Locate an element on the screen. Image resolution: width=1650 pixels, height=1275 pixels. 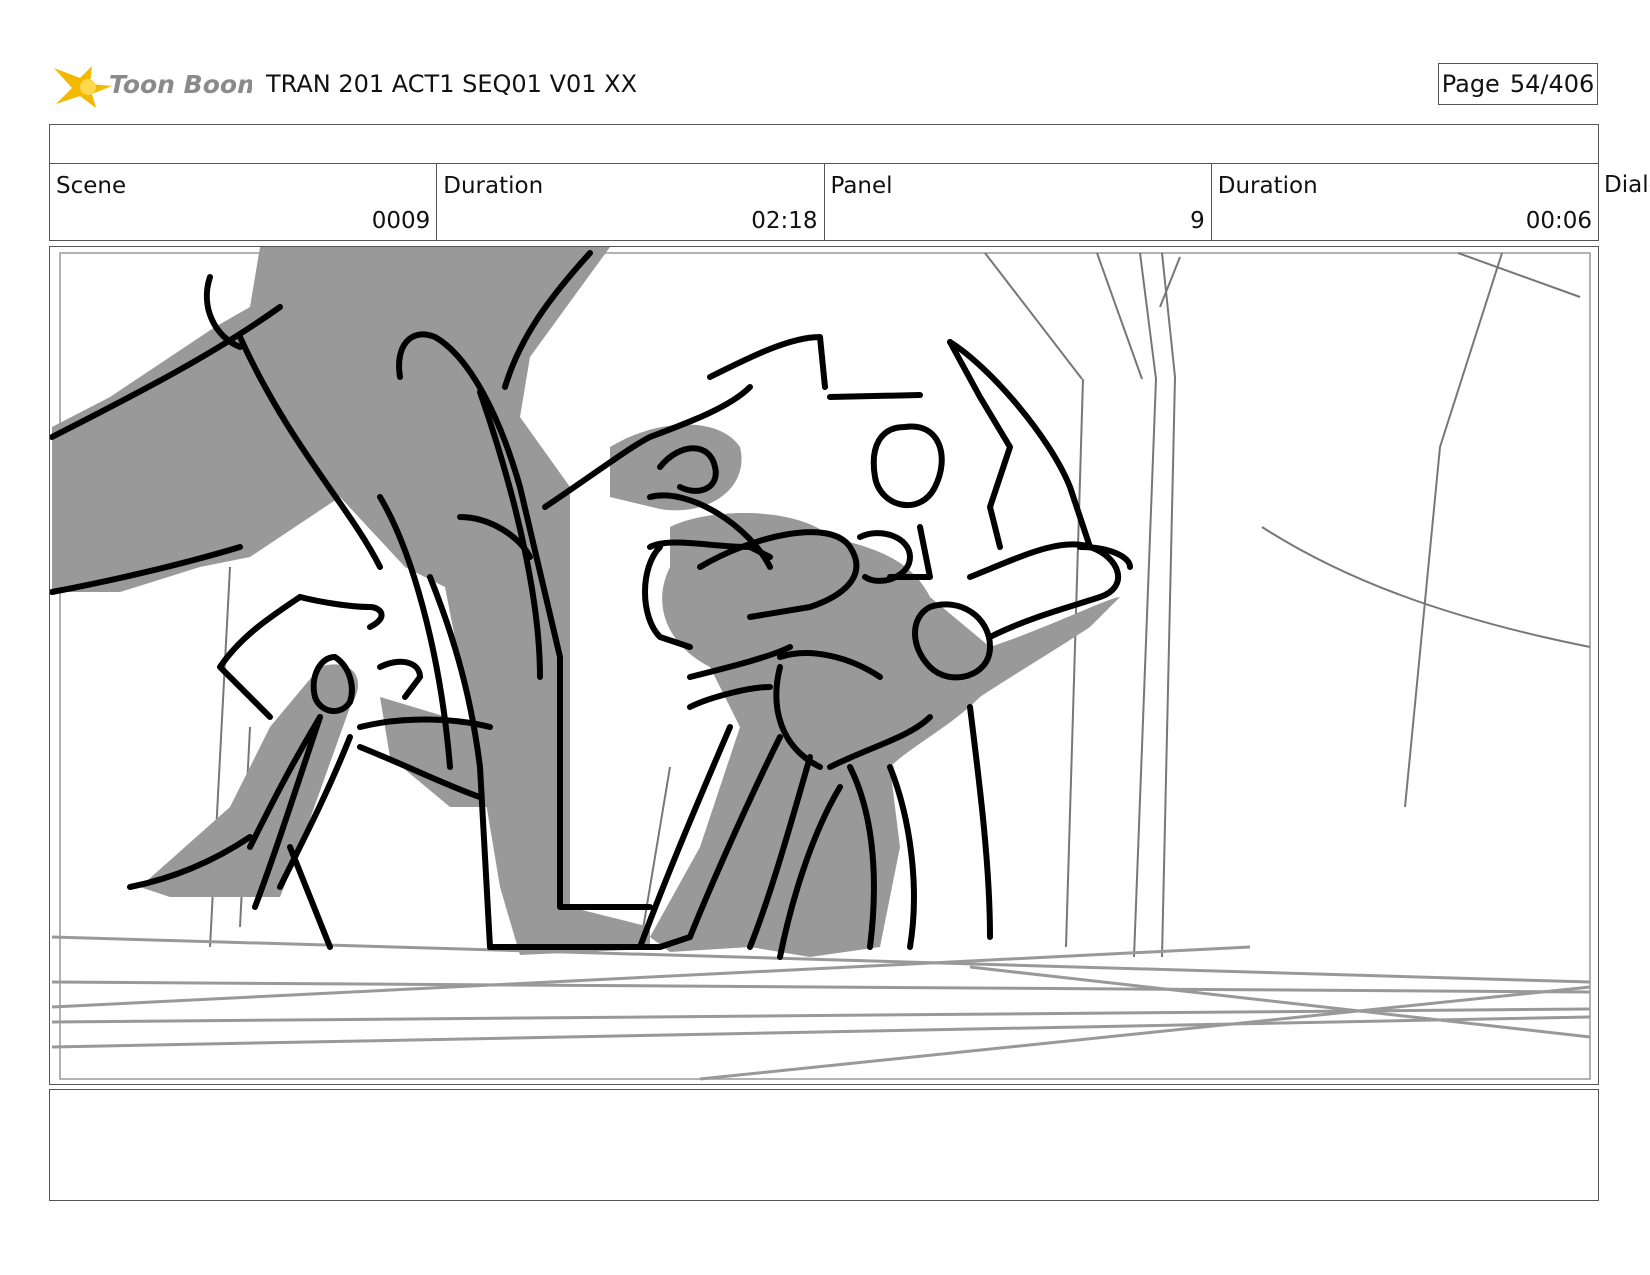
page-number: 54/406 is located at coordinates (1552, 84).